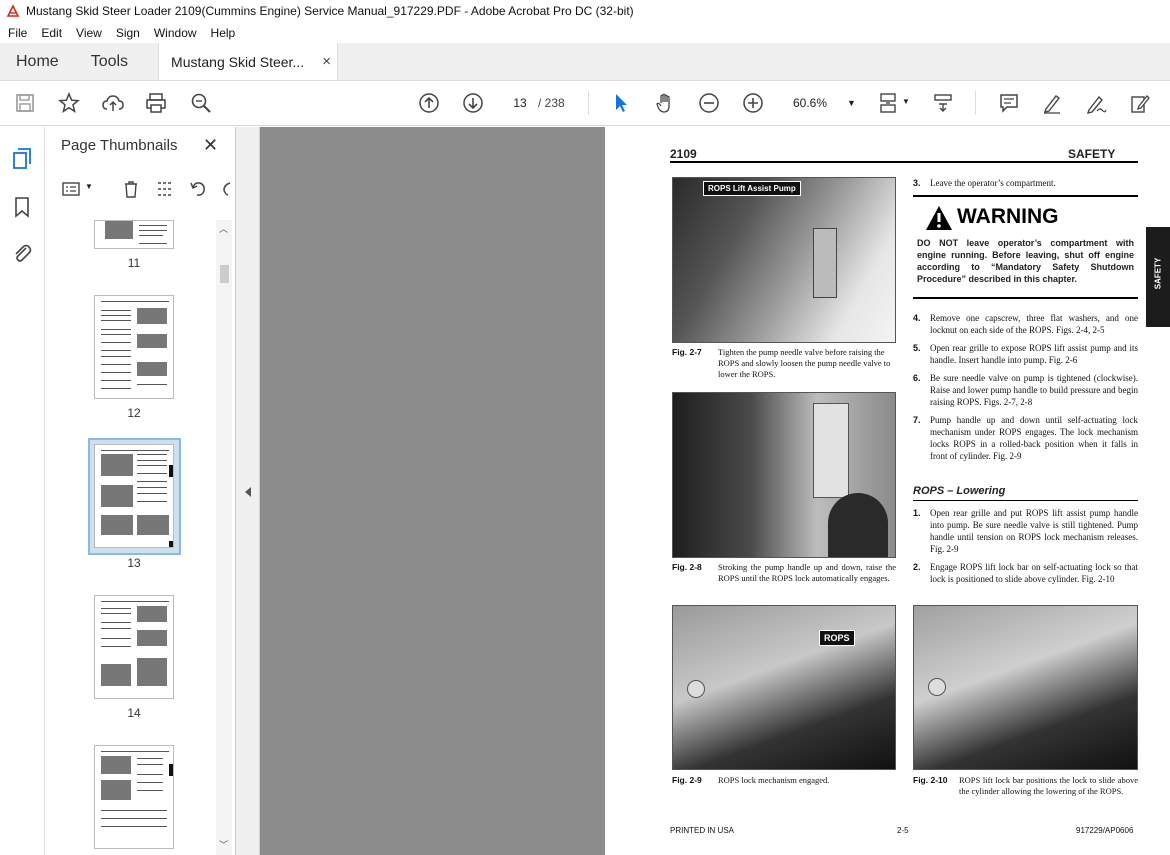 This screenshot has width=1170, height=855. What do you see at coordinates (858, 525) in the screenshot?
I see `tire-detail` at bounding box center [858, 525].